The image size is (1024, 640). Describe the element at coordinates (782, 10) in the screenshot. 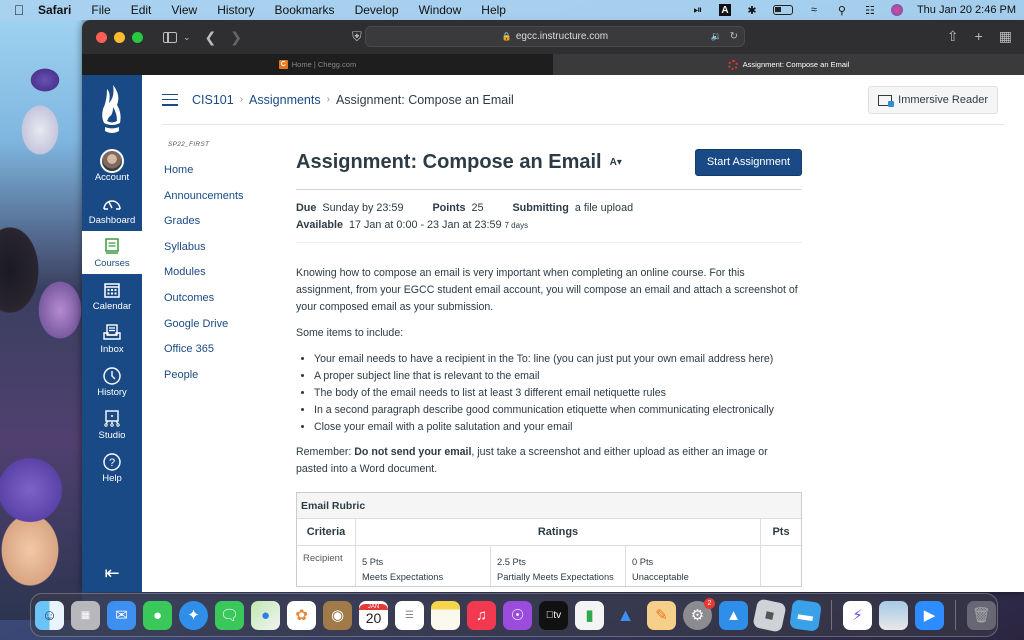

I see `battery-icon` at that location.